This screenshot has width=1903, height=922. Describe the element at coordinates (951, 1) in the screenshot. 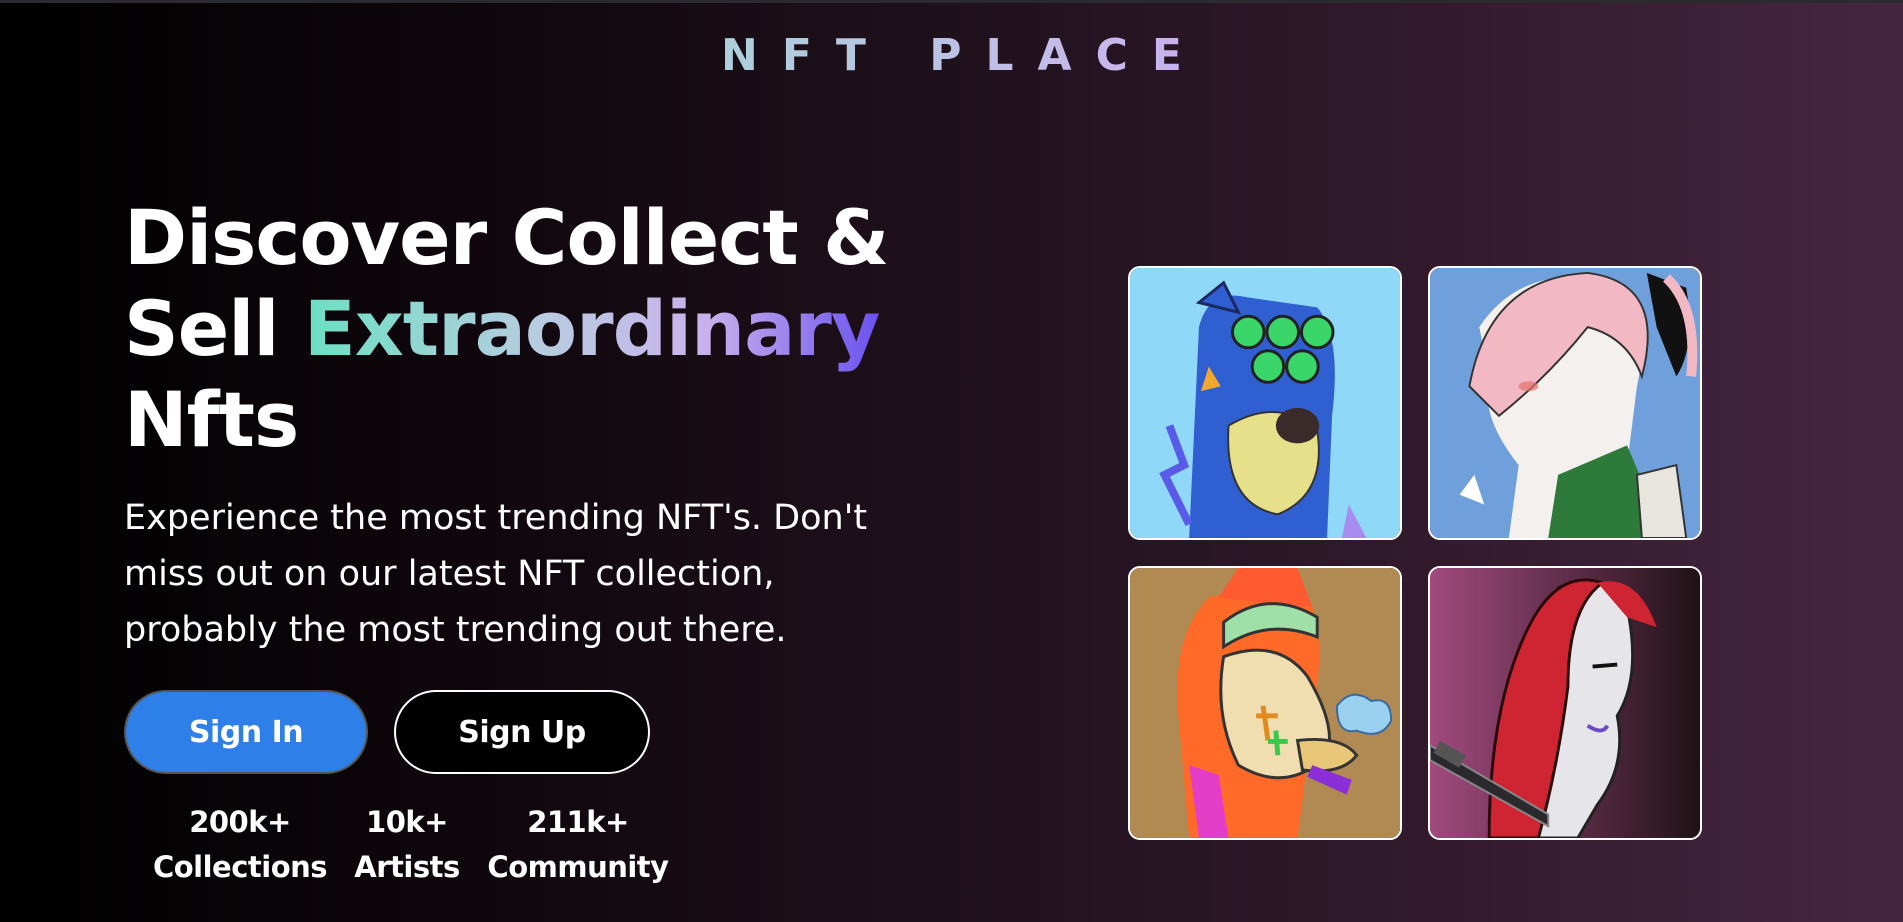

I see `top-border` at that location.